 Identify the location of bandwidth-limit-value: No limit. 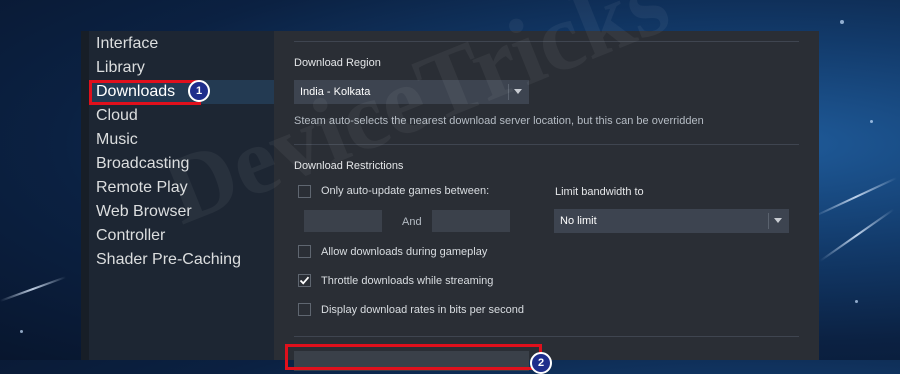
(578, 221).